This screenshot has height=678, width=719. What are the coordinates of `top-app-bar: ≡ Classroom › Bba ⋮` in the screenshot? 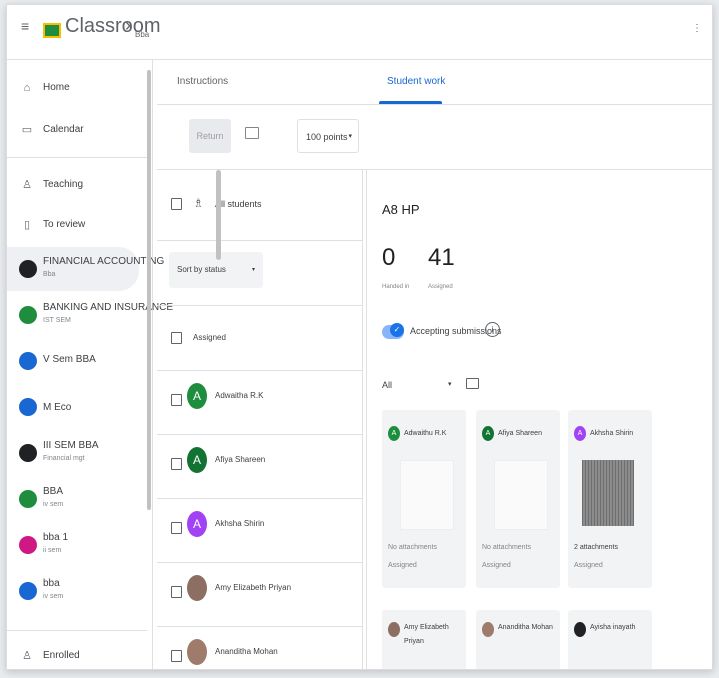 It's located at (359, 32).